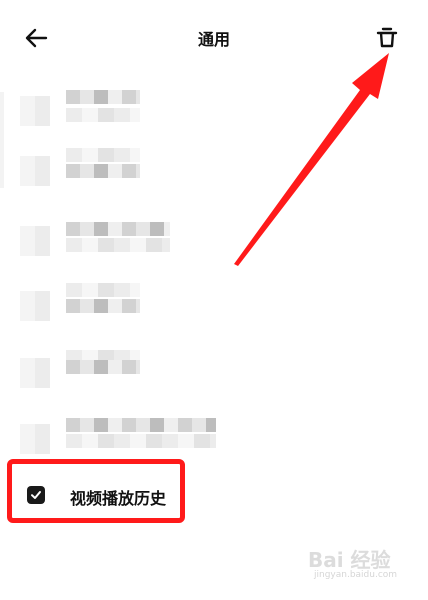 Image resolution: width=428 pixels, height=600 pixels. I want to click on trash-icon, so click(387, 37).